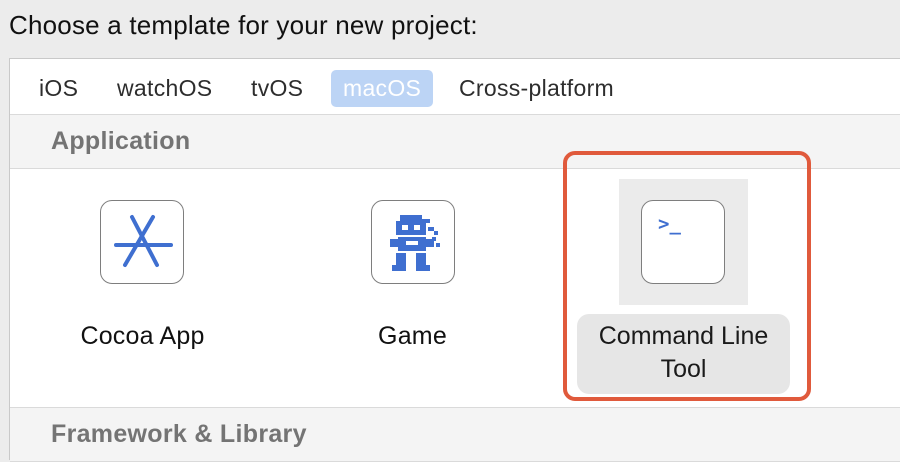 Image resolution: width=900 pixels, height=462 pixels. I want to click on command-line-tool-template: >_, so click(683, 242).